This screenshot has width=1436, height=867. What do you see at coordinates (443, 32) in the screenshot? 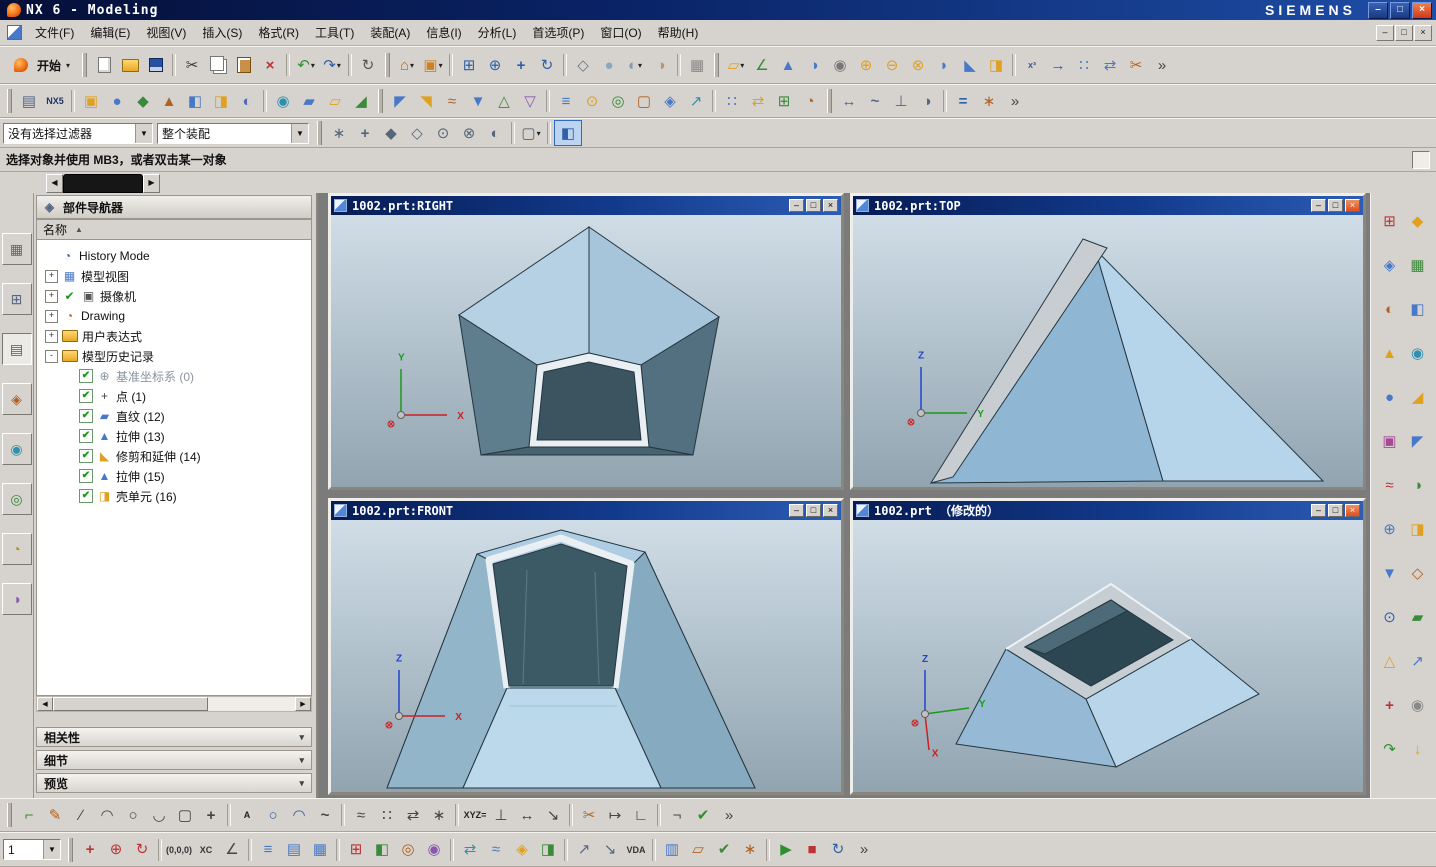
I see `menu-i: 信息(I)` at bounding box center [443, 32].